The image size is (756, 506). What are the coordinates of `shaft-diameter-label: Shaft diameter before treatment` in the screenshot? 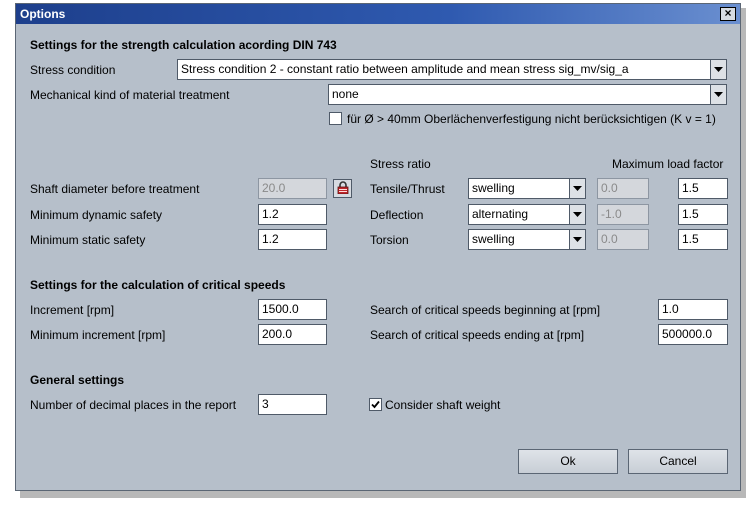 It's located at (115, 189).